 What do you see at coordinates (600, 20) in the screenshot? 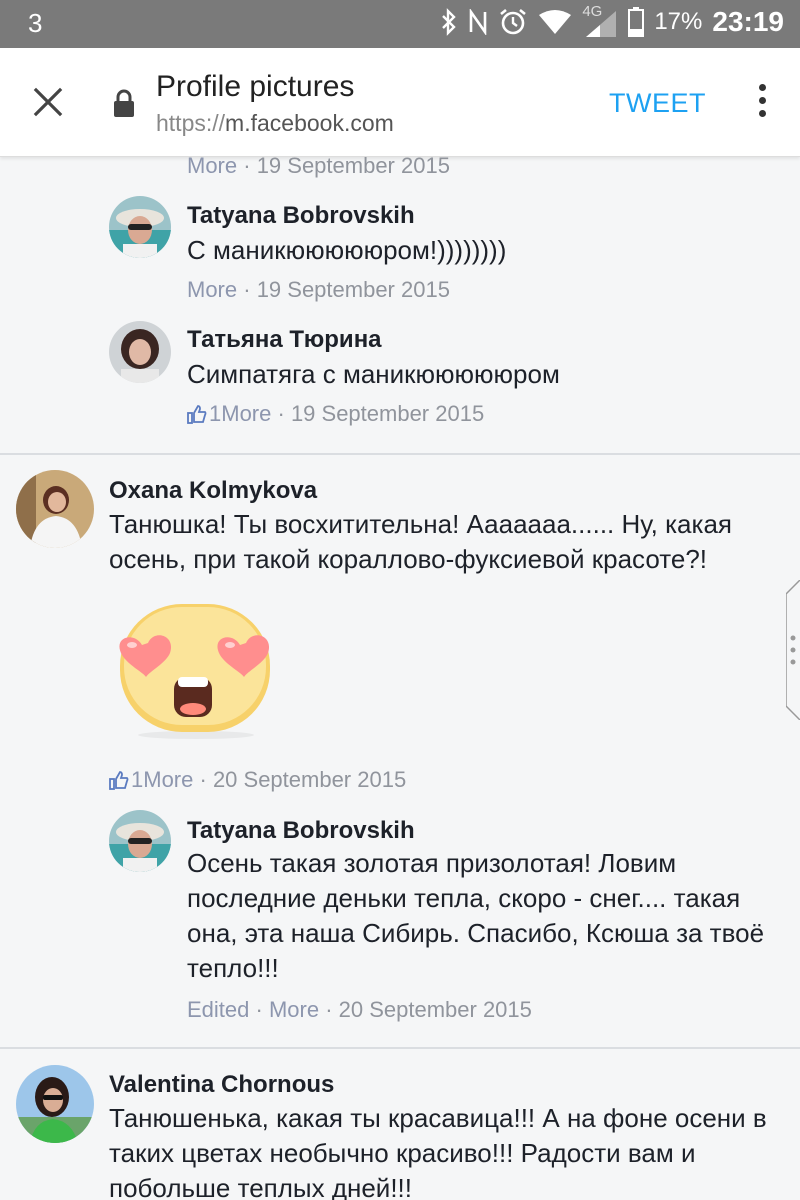
I see `cell-signal-icon: 4G` at bounding box center [600, 20].